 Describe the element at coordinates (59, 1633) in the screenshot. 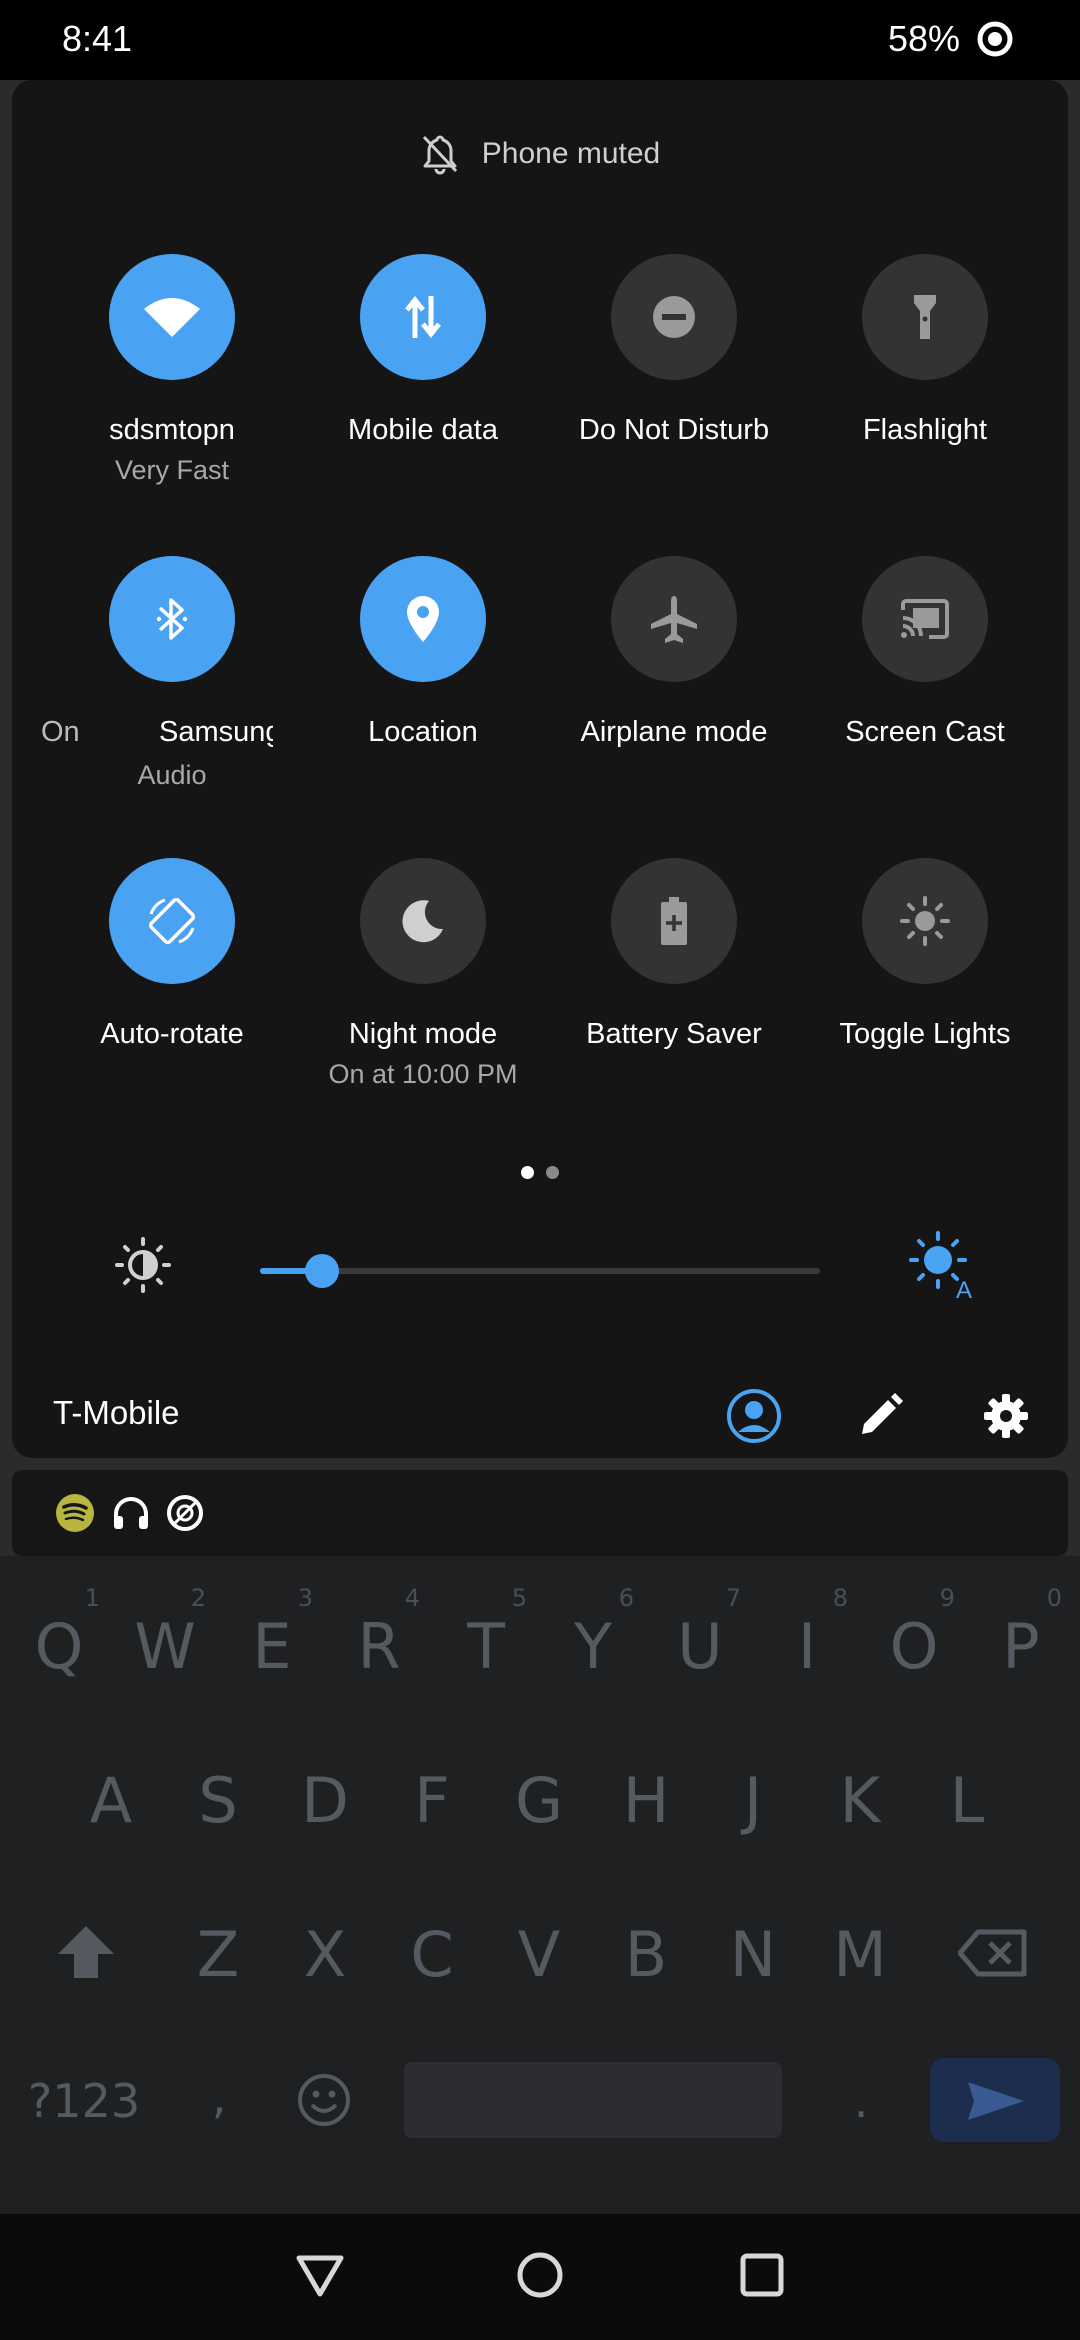

I see `key-q: Q1` at that location.